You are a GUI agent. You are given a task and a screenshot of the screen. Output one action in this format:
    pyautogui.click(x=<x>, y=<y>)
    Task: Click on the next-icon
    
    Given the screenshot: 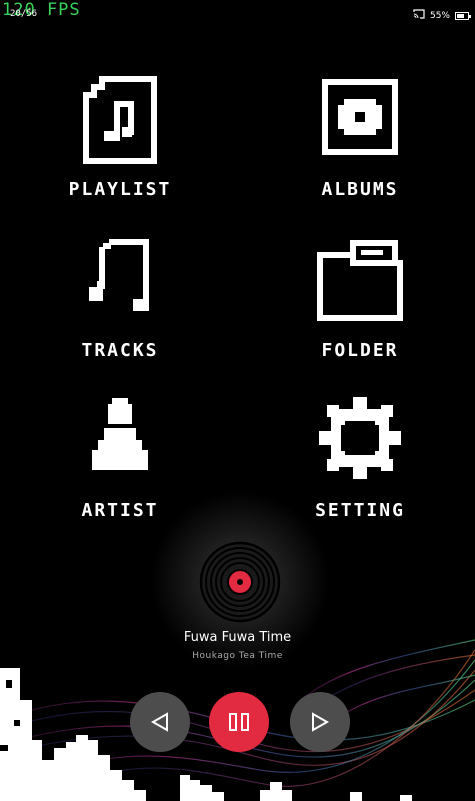 What is the action you would take?
    pyautogui.click(x=321, y=722)
    